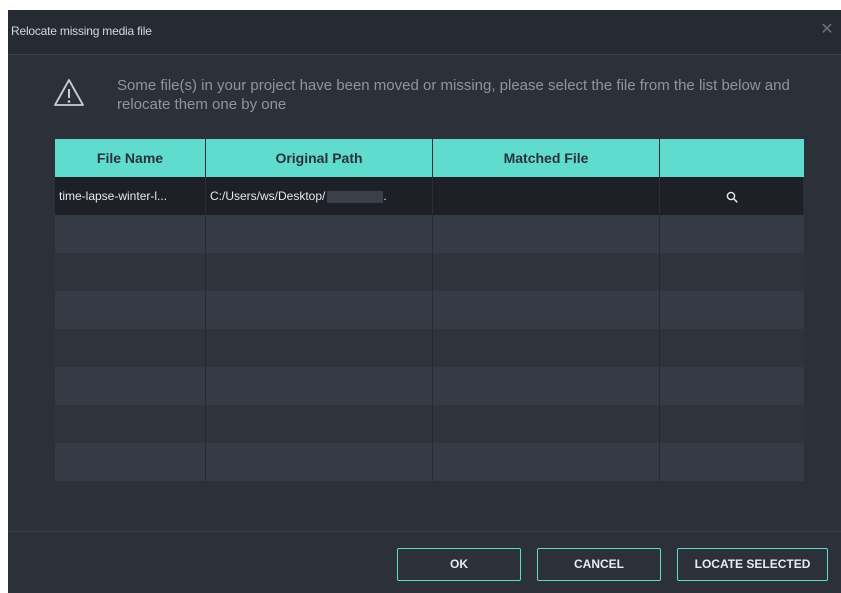 Image resolution: width=841 pixels, height=593 pixels. I want to click on search-cell, so click(732, 196).